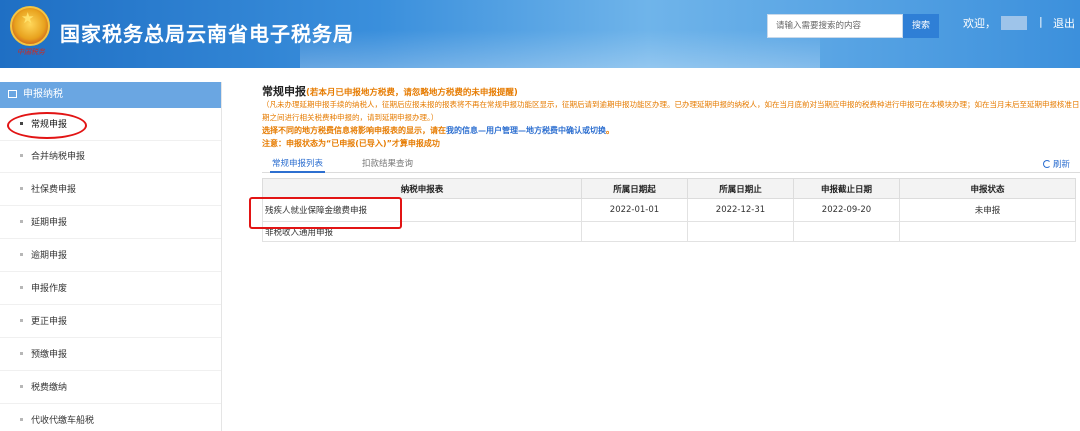 The width and height of the screenshot is (1080, 431). I want to click on sidebar-item-label: 更正申报, so click(49, 322).